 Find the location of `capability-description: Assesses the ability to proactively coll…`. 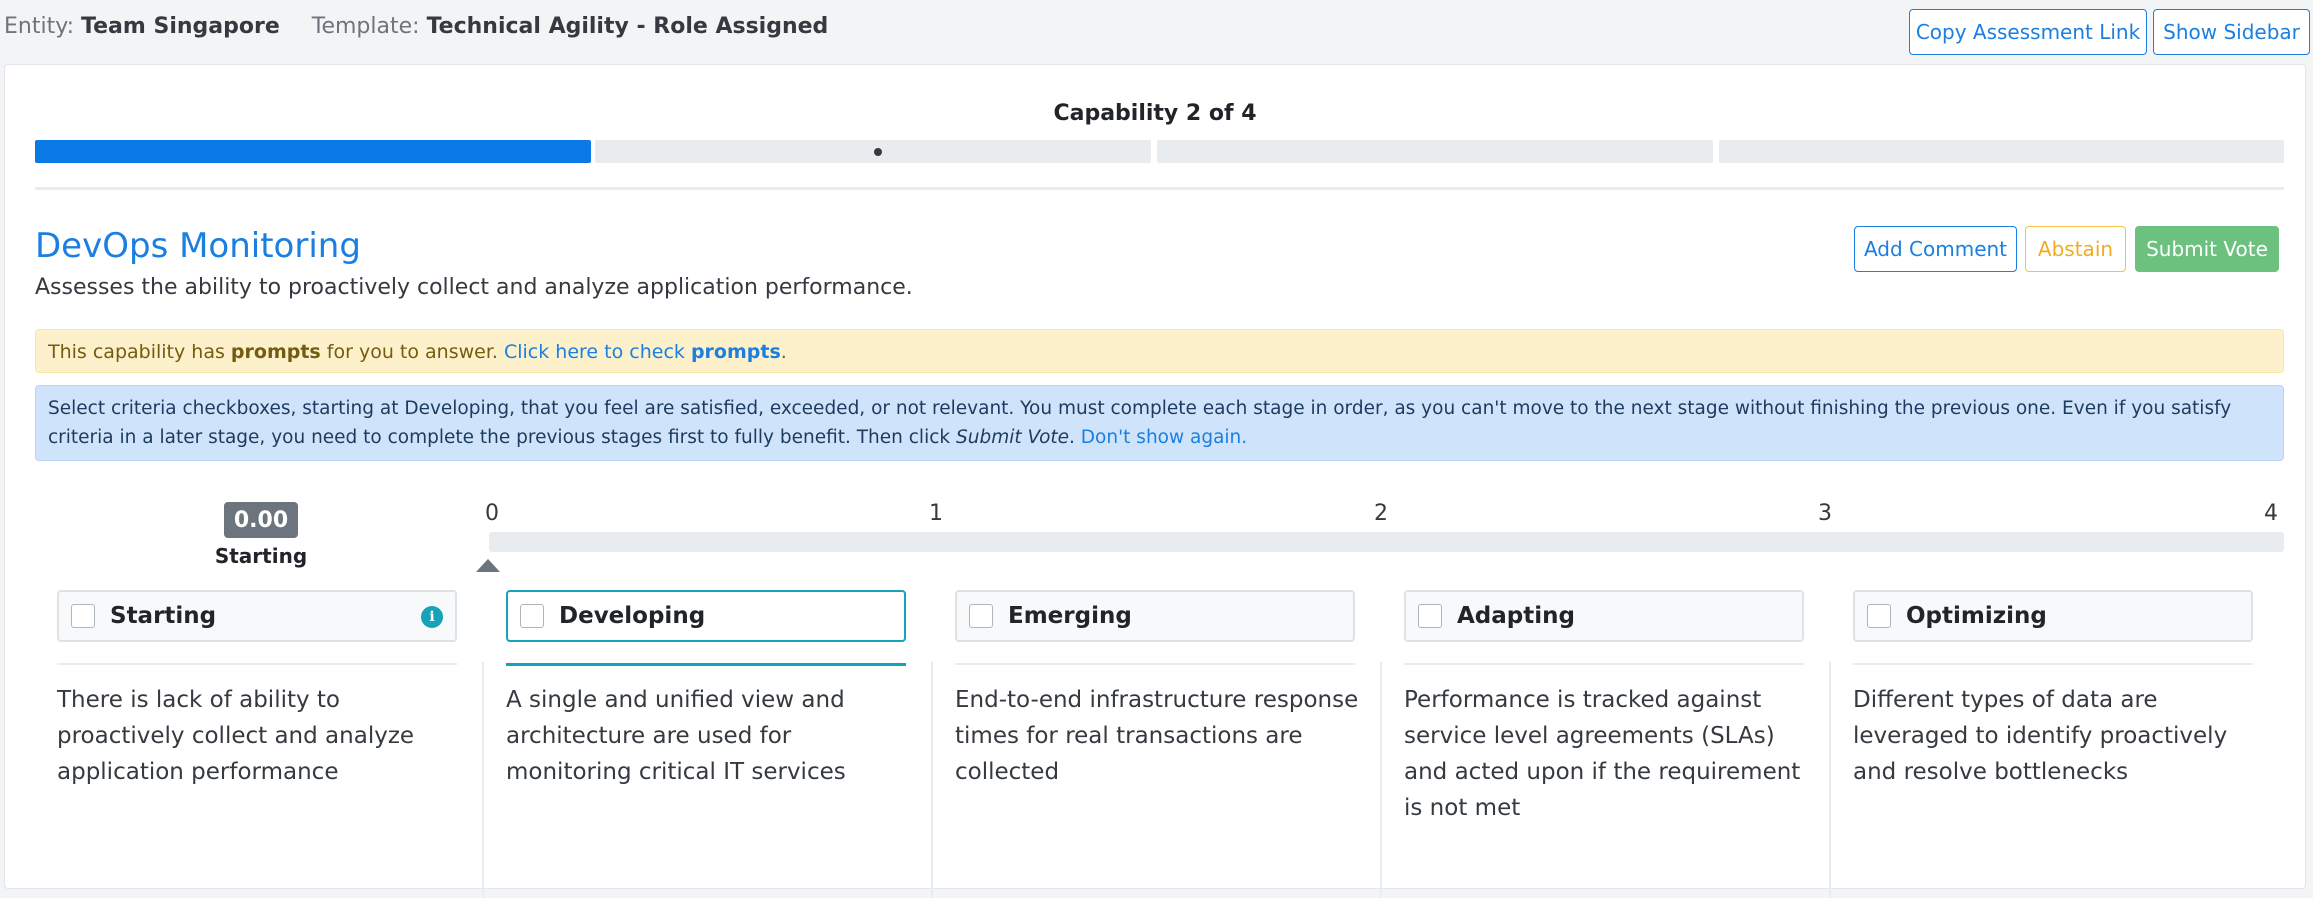

capability-description: Assesses the ability to proactively coll… is located at coordinates (474, 287).